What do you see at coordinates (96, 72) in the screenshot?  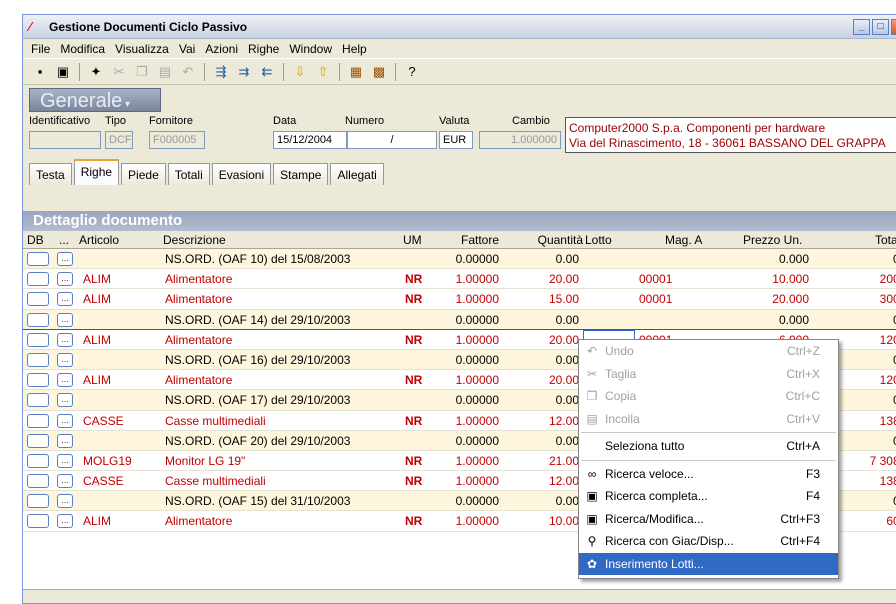 I see `tools-icon: ✦` at bounding box center [96, 72].